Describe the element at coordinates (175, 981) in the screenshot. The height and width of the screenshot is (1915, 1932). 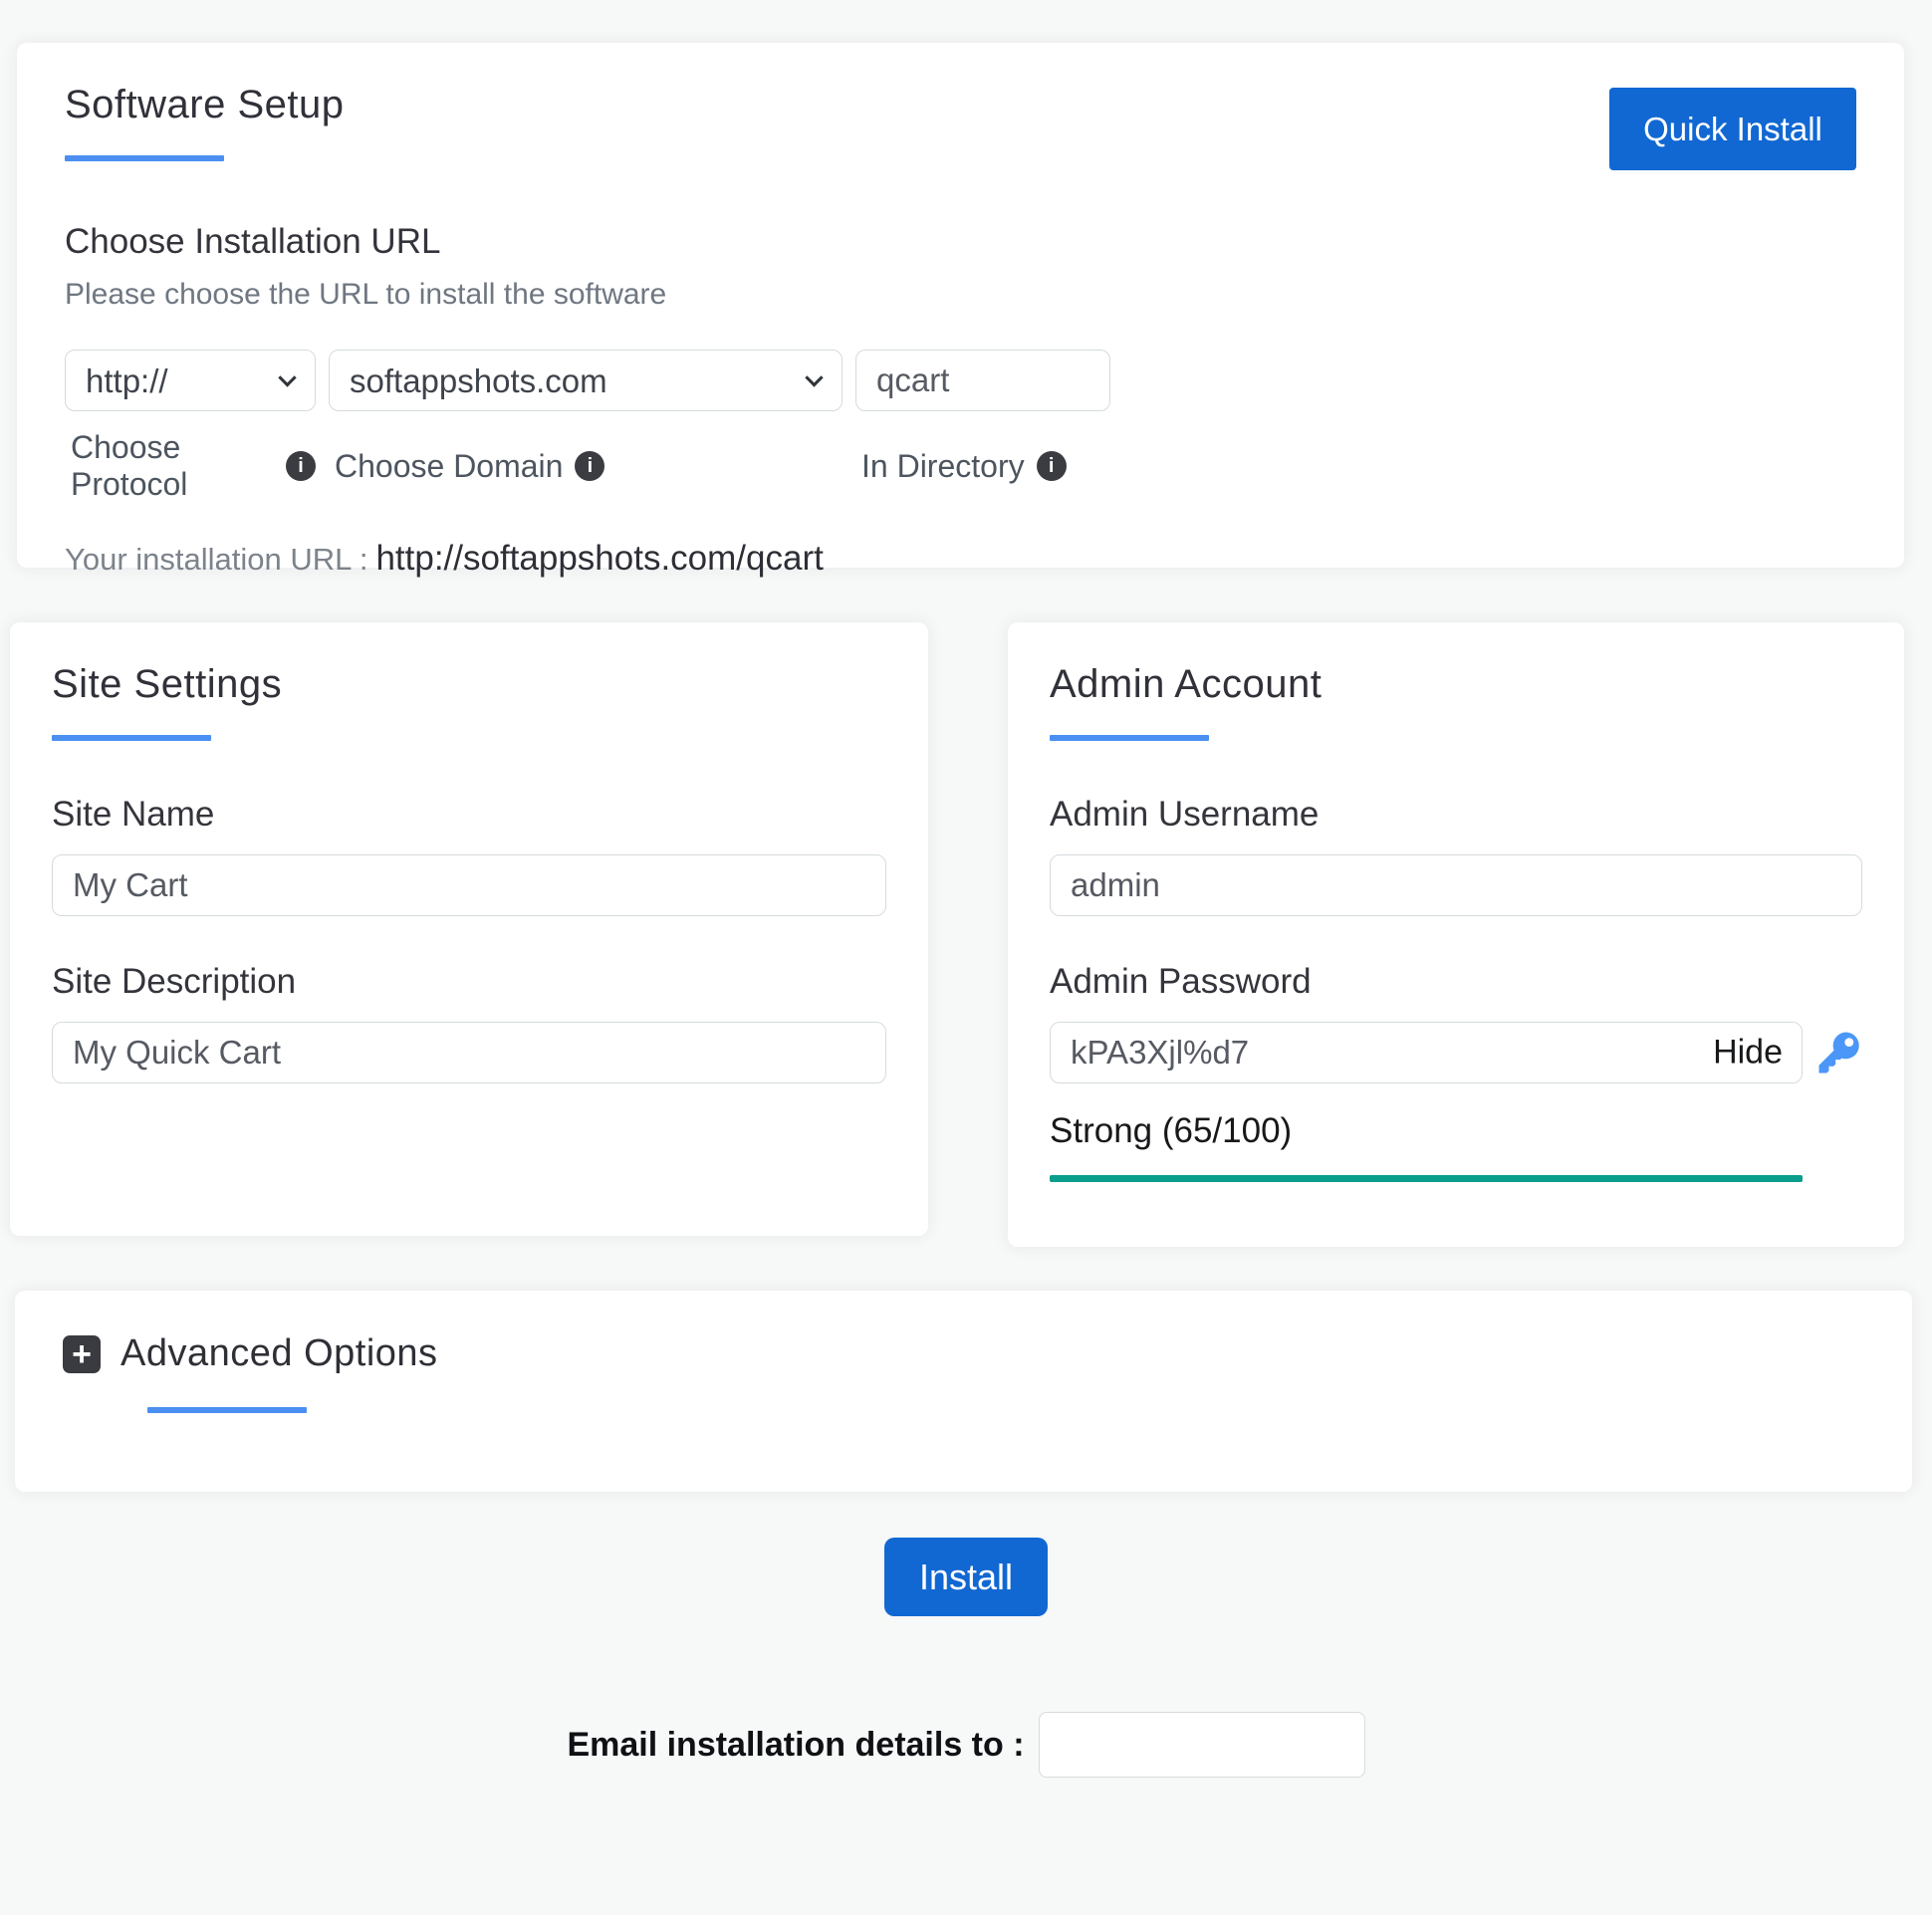
I see `site-description-label: Site Description` at that location.